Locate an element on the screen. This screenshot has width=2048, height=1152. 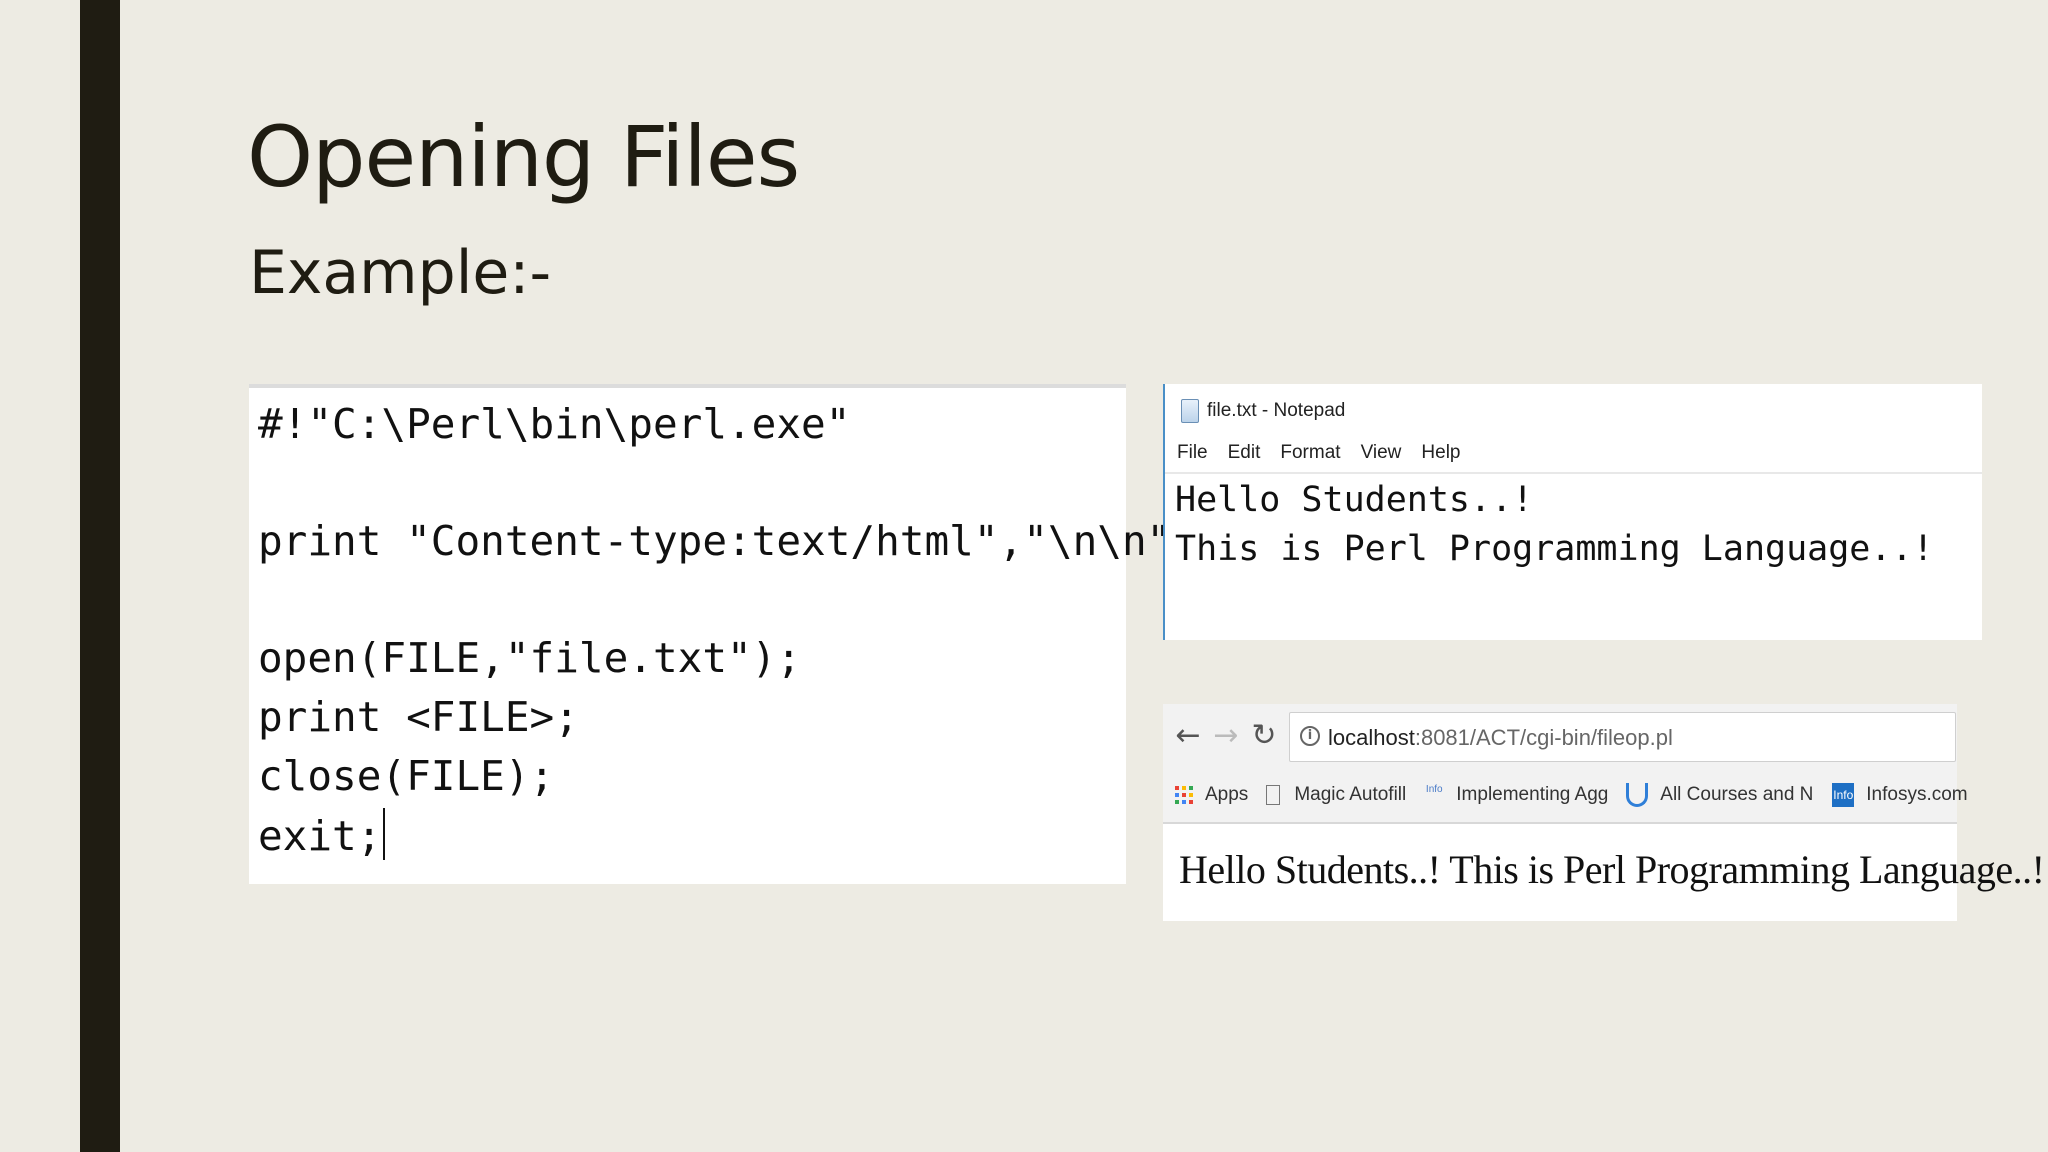
notepad-separator is located at coordinates (1573, 473).